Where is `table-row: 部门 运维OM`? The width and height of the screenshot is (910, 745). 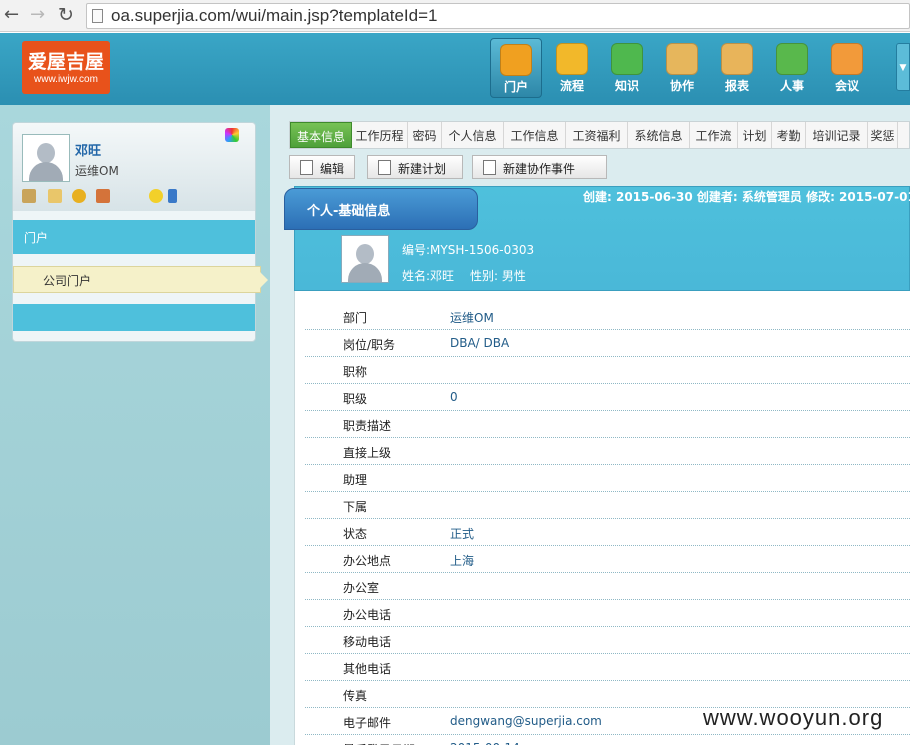 table-row: 部门 运维OM is located at coordinates (607, 316).